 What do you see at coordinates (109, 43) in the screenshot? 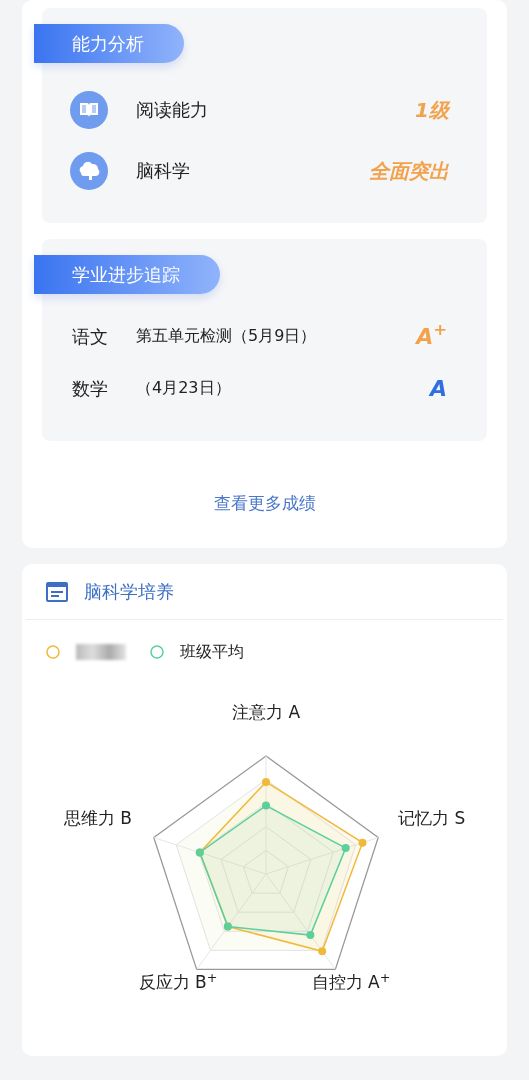
I see `section-header: 能力分析` at bounding box center [109, 43].